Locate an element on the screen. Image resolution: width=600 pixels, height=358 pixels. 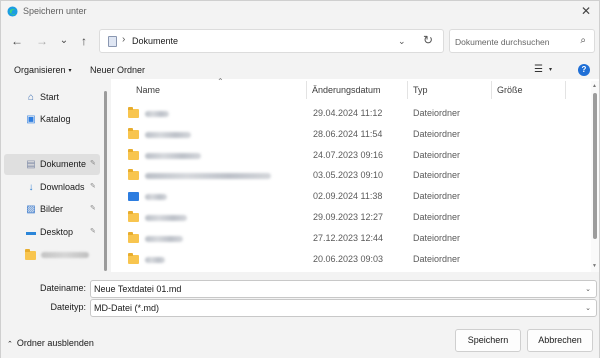
view-options-icon: ☰ is located at coordinates (538, 69).